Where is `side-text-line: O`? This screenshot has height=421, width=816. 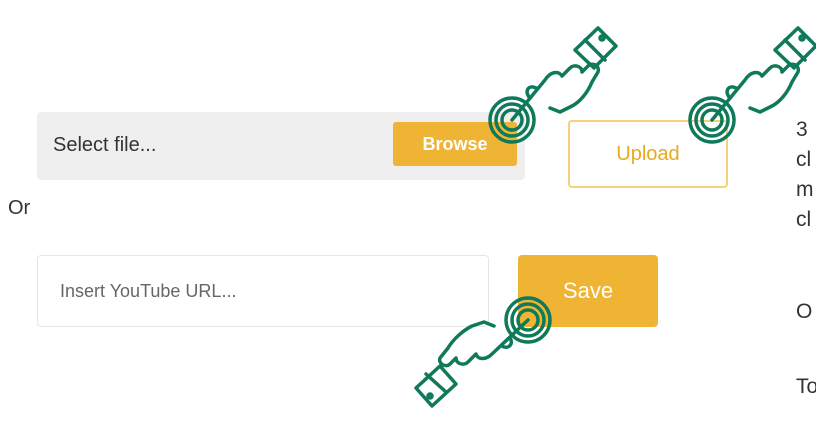 side-text-line: O is located at coordinates (804, 311).